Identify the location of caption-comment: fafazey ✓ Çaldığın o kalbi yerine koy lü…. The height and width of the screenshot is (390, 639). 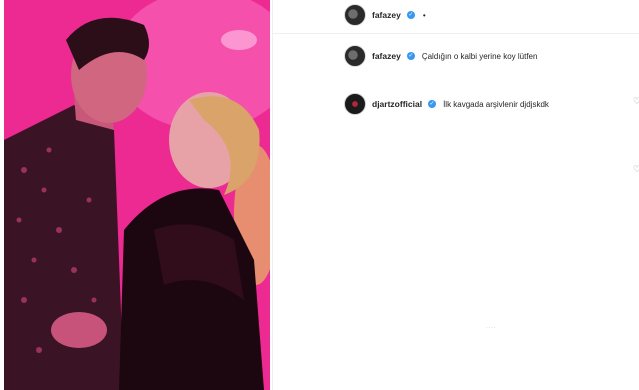
(440, 56).